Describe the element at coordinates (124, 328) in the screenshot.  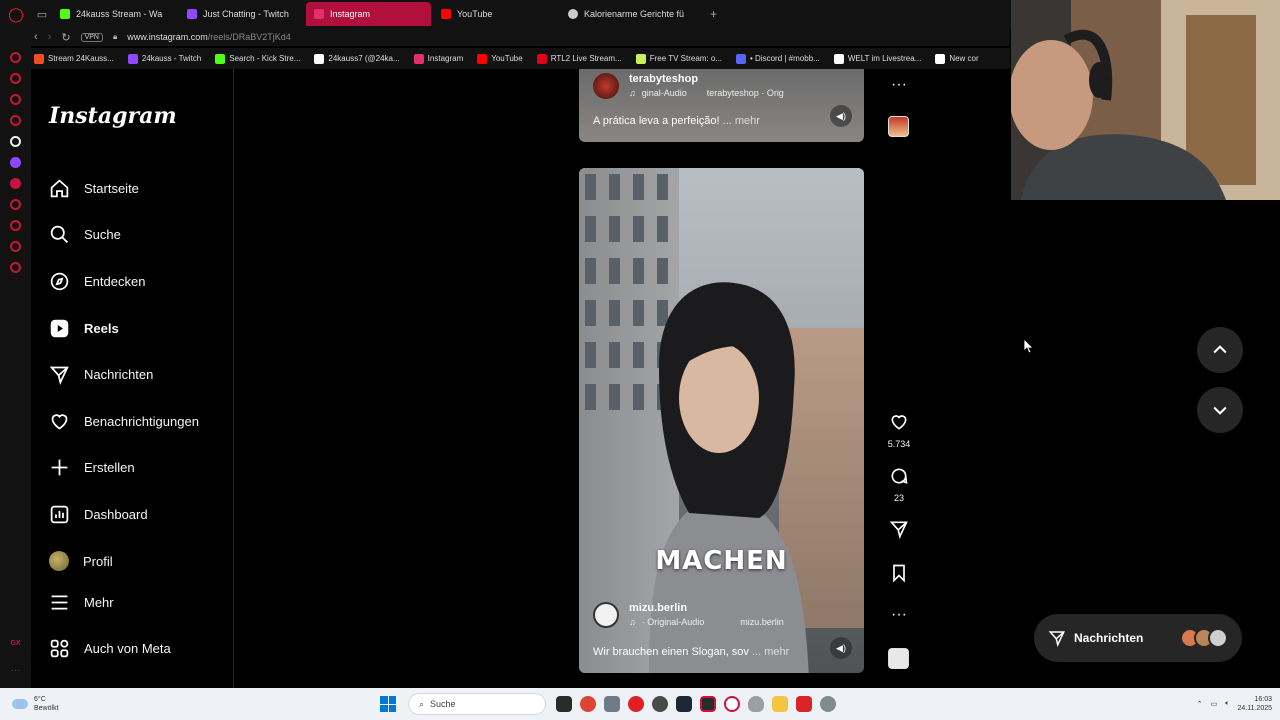
I see `nav-item-reels: Reels` at that location.